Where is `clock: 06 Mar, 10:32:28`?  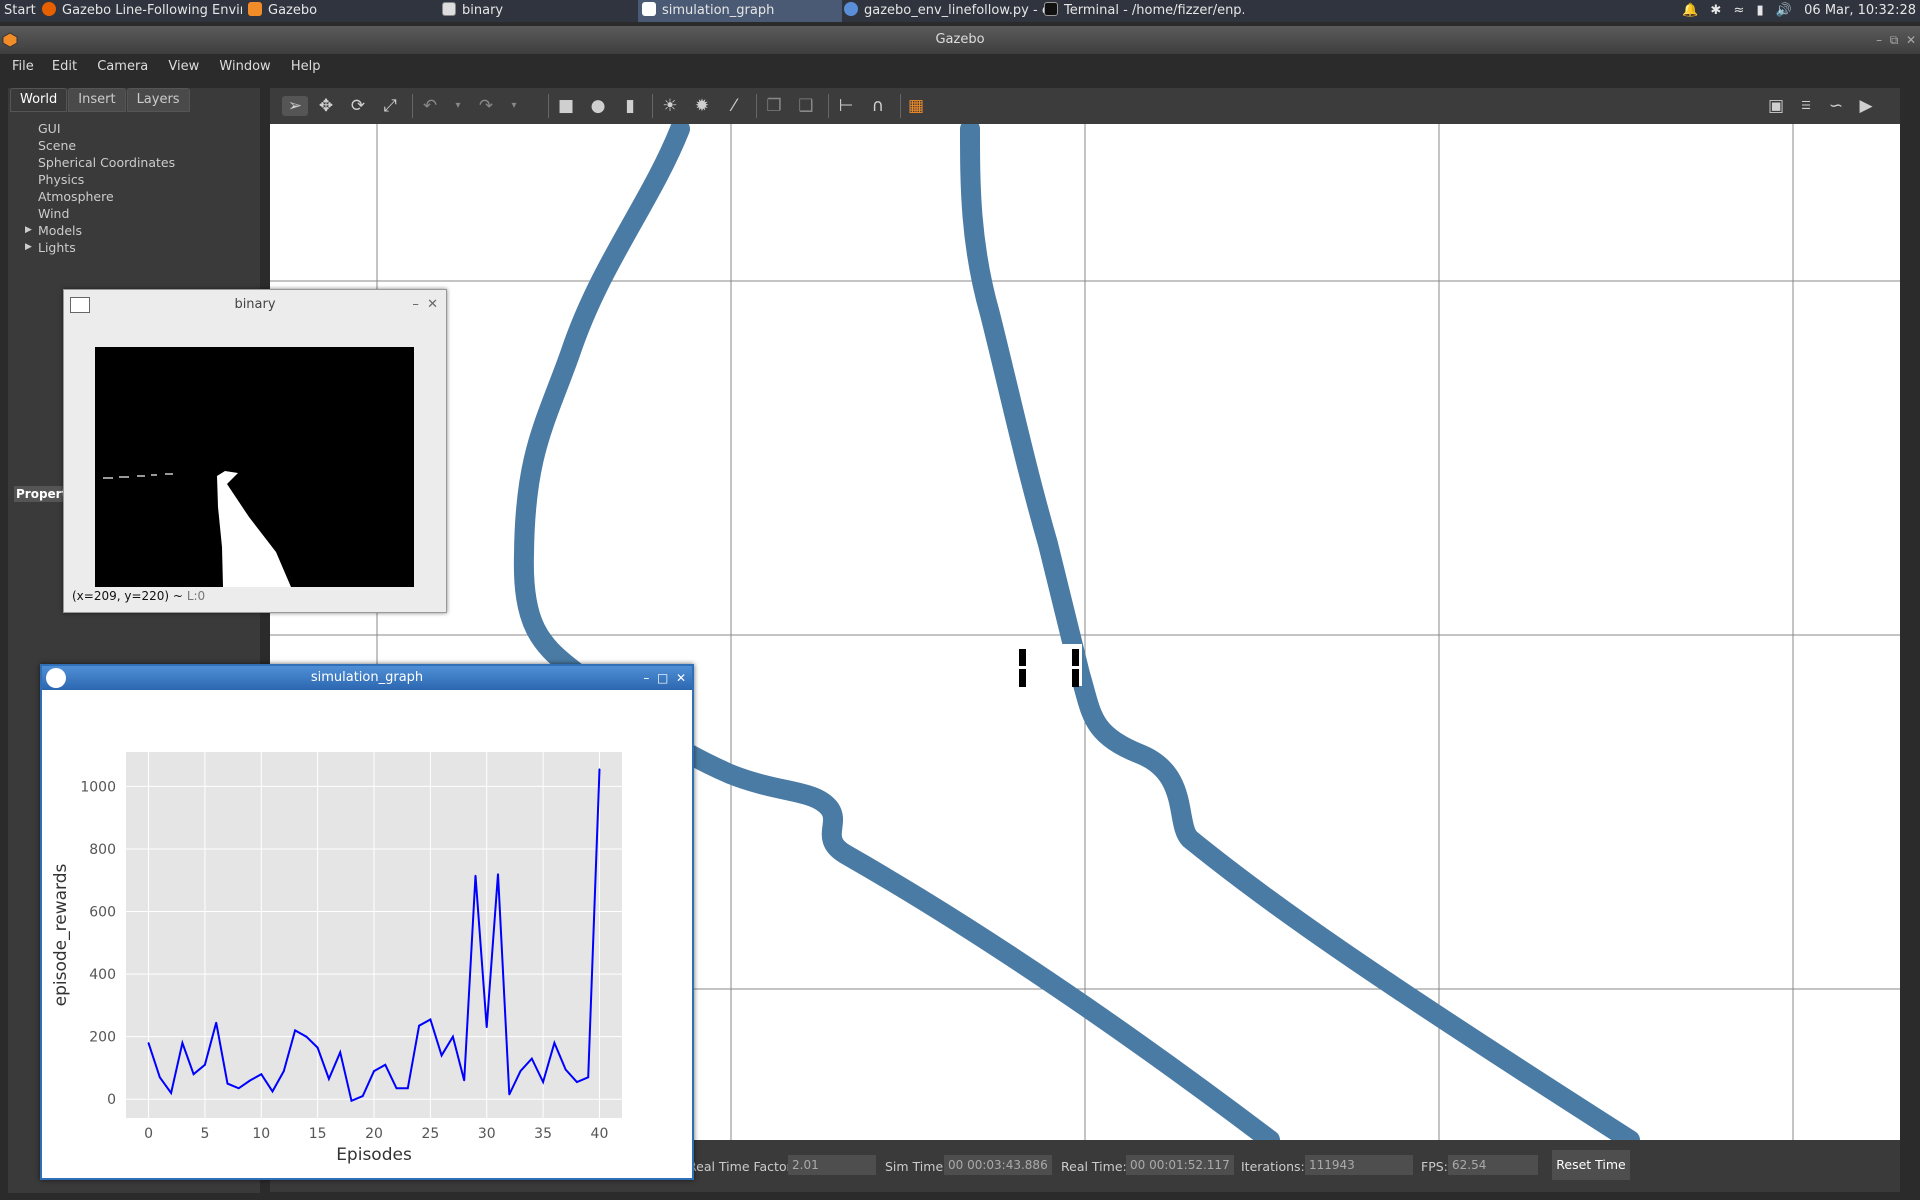
clock: 06 Mar, 10:32:28 is located at coordinates (1860, 11).